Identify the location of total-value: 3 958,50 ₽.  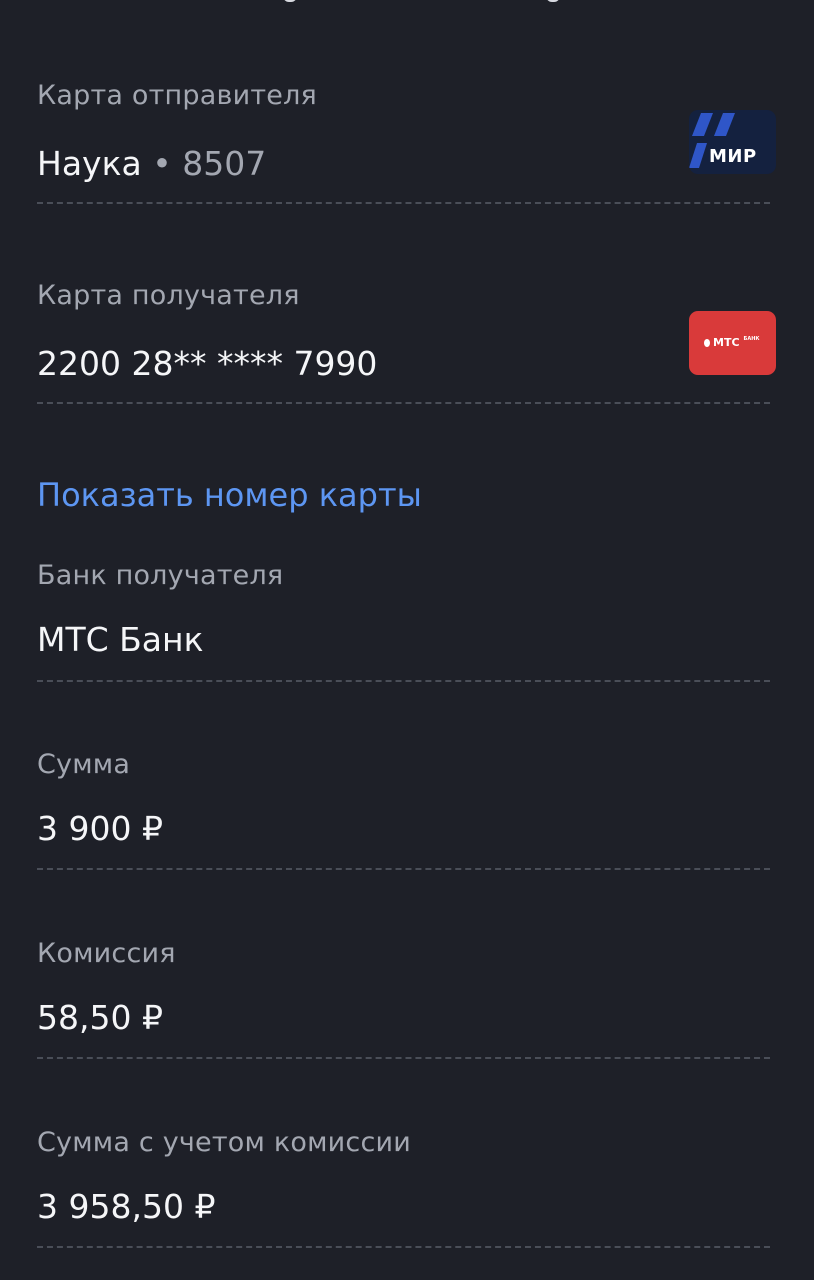
(126, 1206).